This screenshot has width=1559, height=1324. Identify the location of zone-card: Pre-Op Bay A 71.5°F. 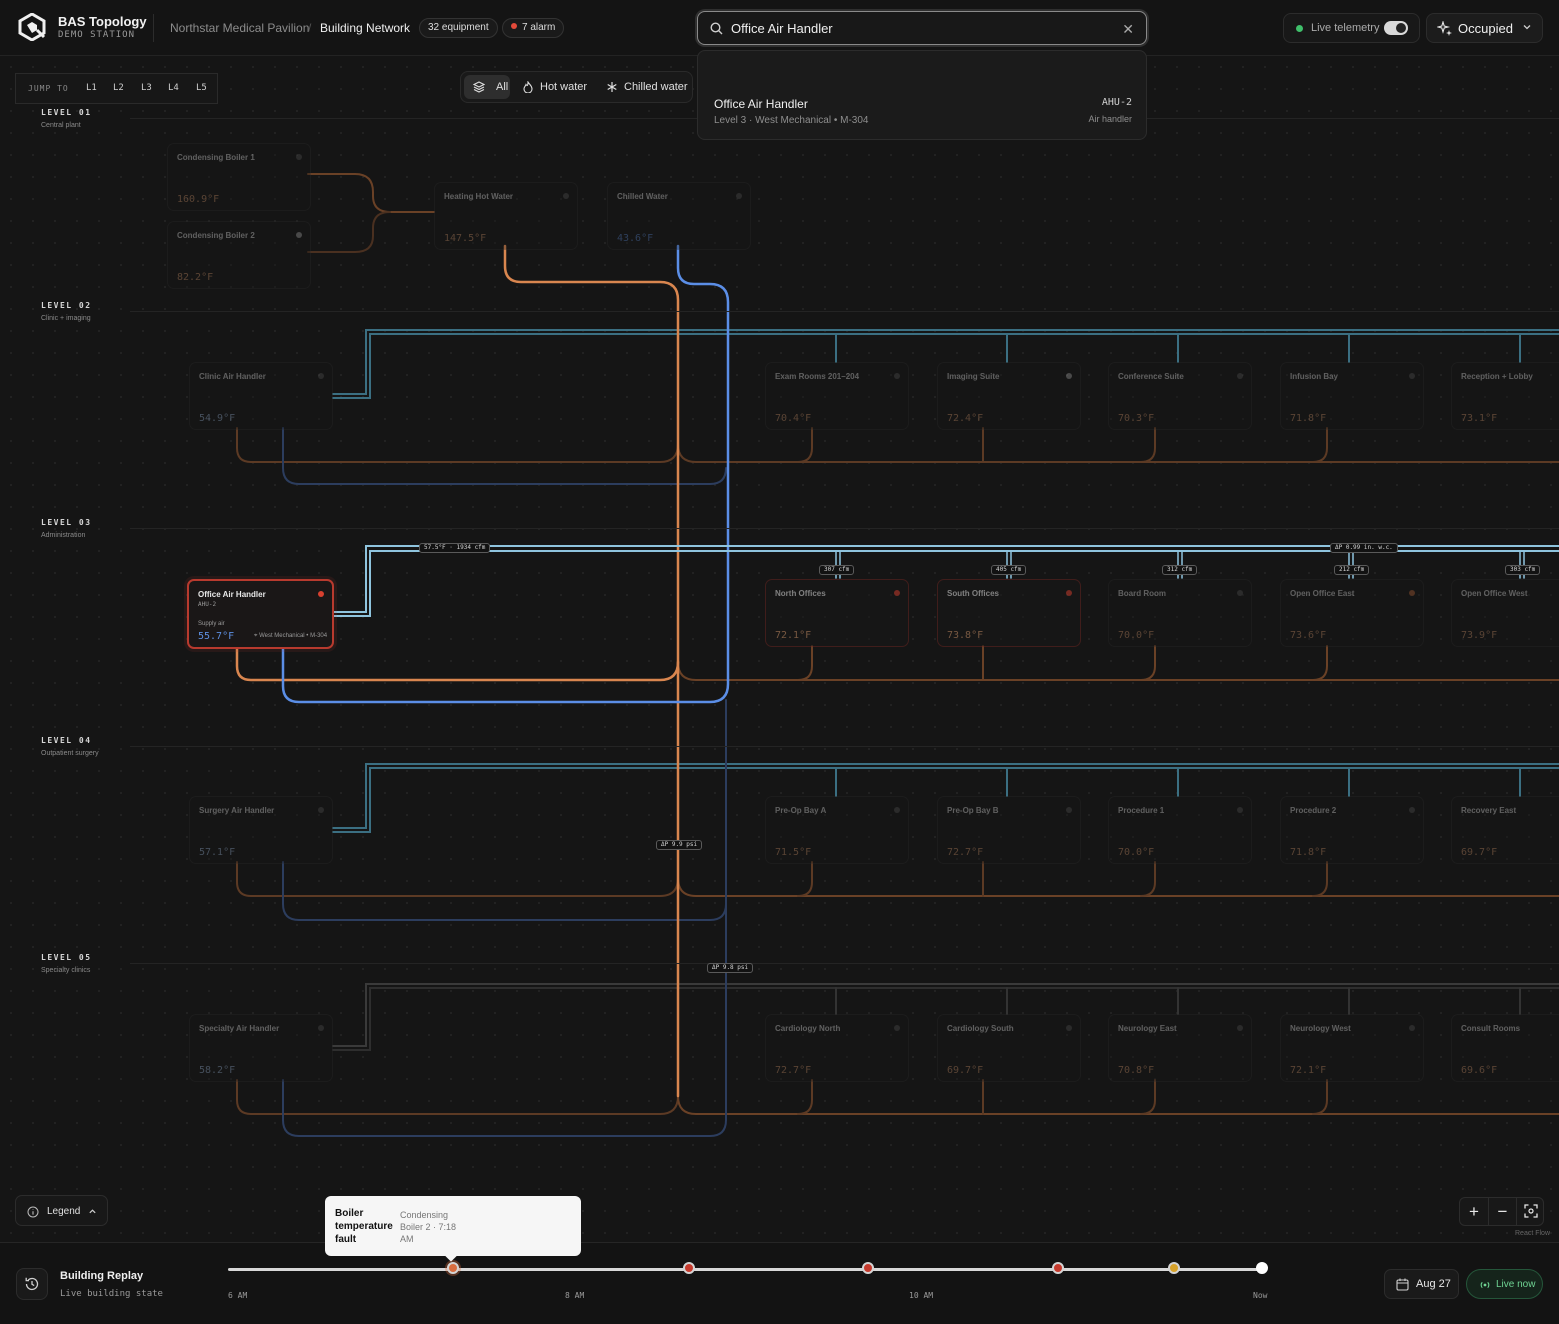
(837, 830).